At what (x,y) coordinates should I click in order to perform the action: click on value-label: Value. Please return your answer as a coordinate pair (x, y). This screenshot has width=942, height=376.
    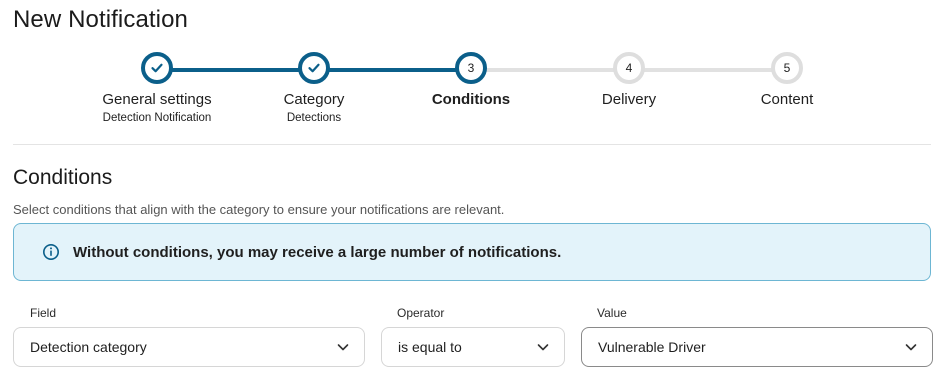
    Looking at the image, I should click on (612, 313).